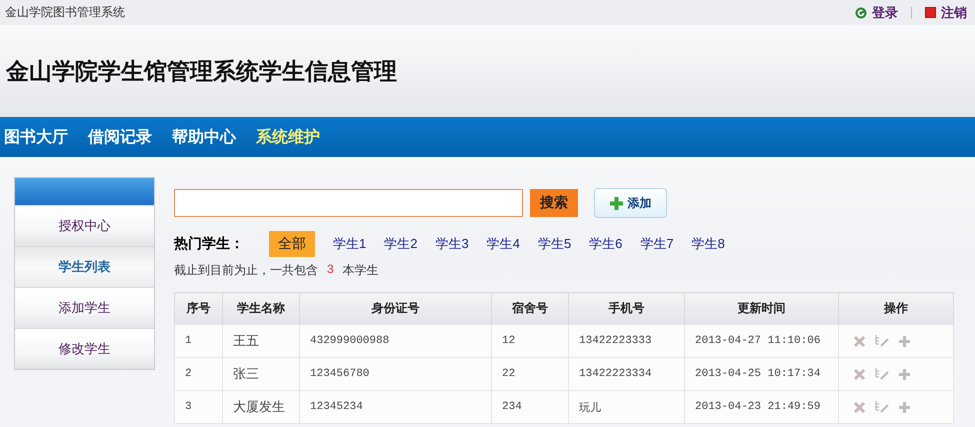 The width and height of the screenshot is (975, 427). Describe the element at coordinates (626, 374) in the screenshot. I see `table-cell: 13422223334` at that location.